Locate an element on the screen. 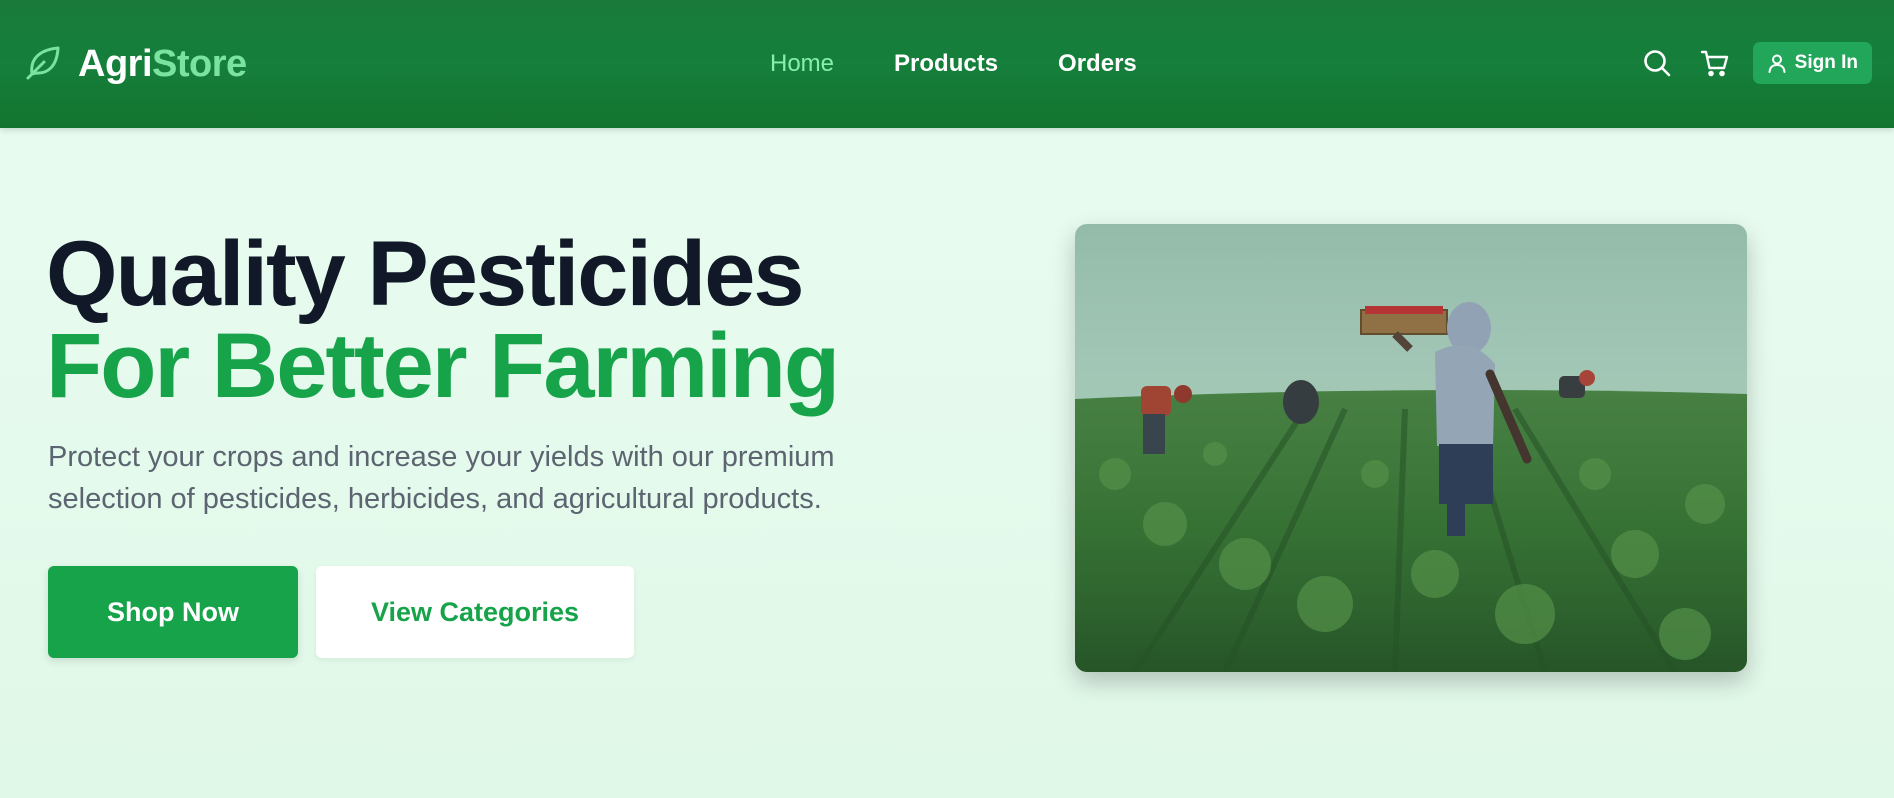 The height and width of the screenshot is (798, 1894). user-icon is located at coordinates (1777, 63).